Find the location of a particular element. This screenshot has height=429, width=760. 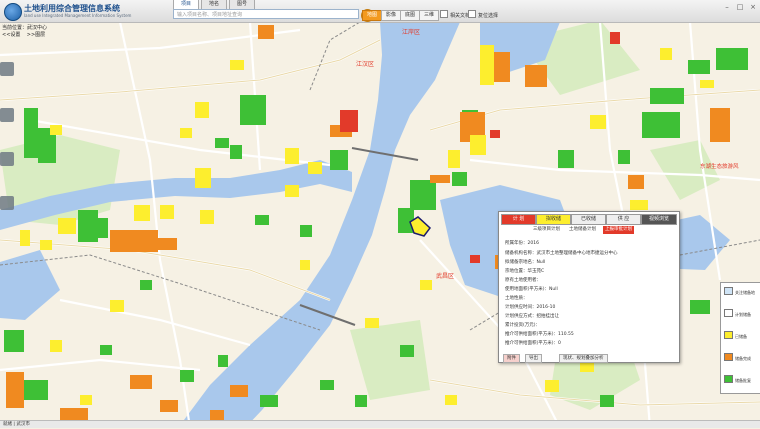

legend-label: 已储备 is located at coordinates (741, 336).